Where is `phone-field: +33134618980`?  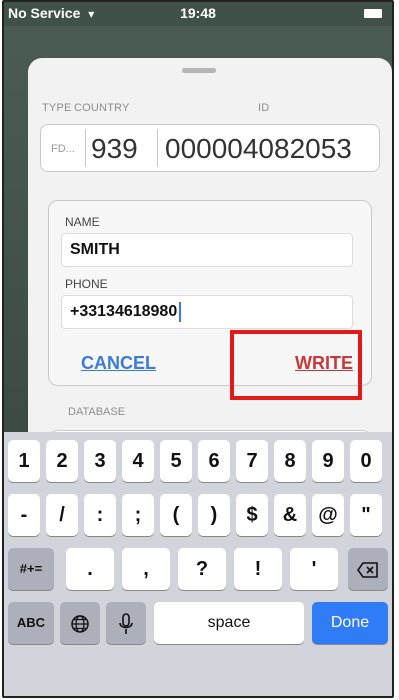 phone-field: +33134618980 is located at coordinates (207, 312).